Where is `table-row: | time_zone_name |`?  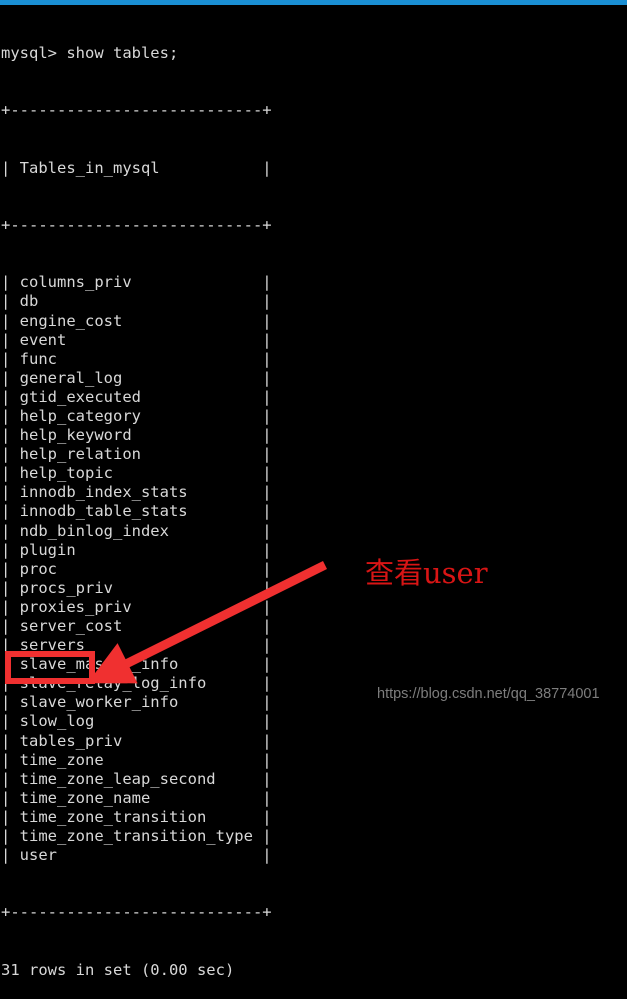 table-row: | time_zone_name | is located at coordinates (136, 797).